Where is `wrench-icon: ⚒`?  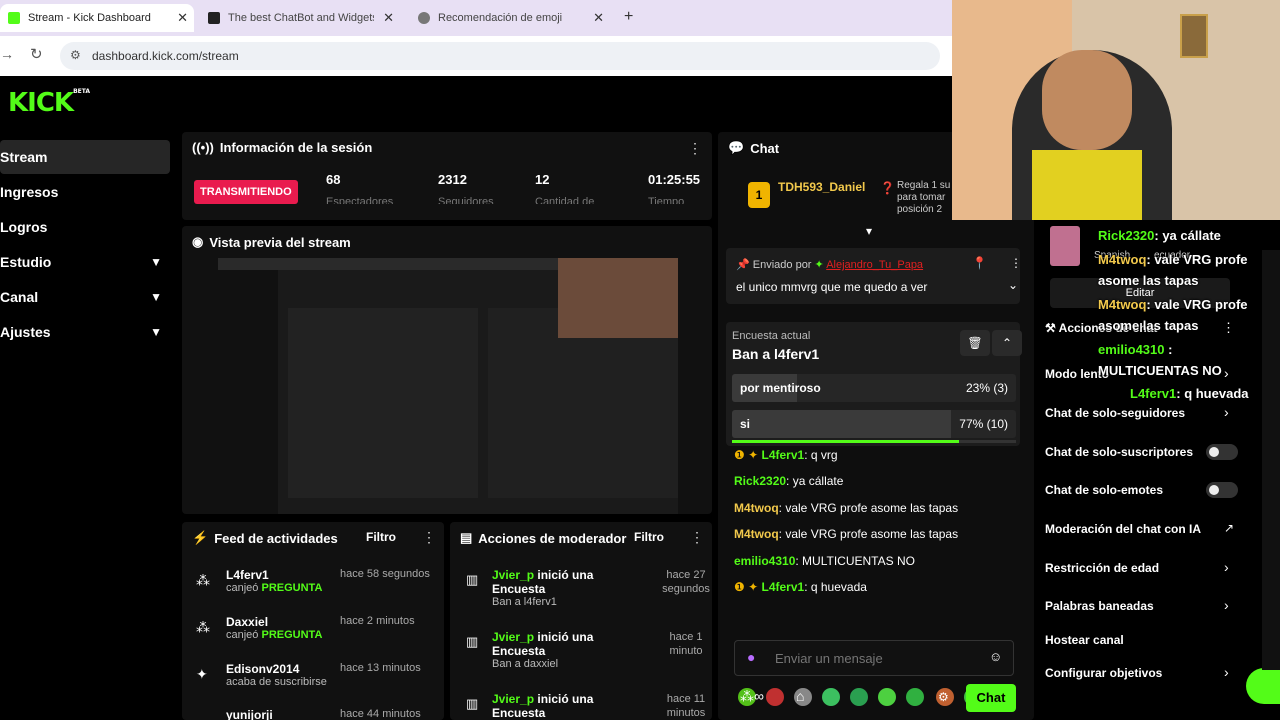
wrench-icon: ⚒ is located at coordinates (1050, 328).